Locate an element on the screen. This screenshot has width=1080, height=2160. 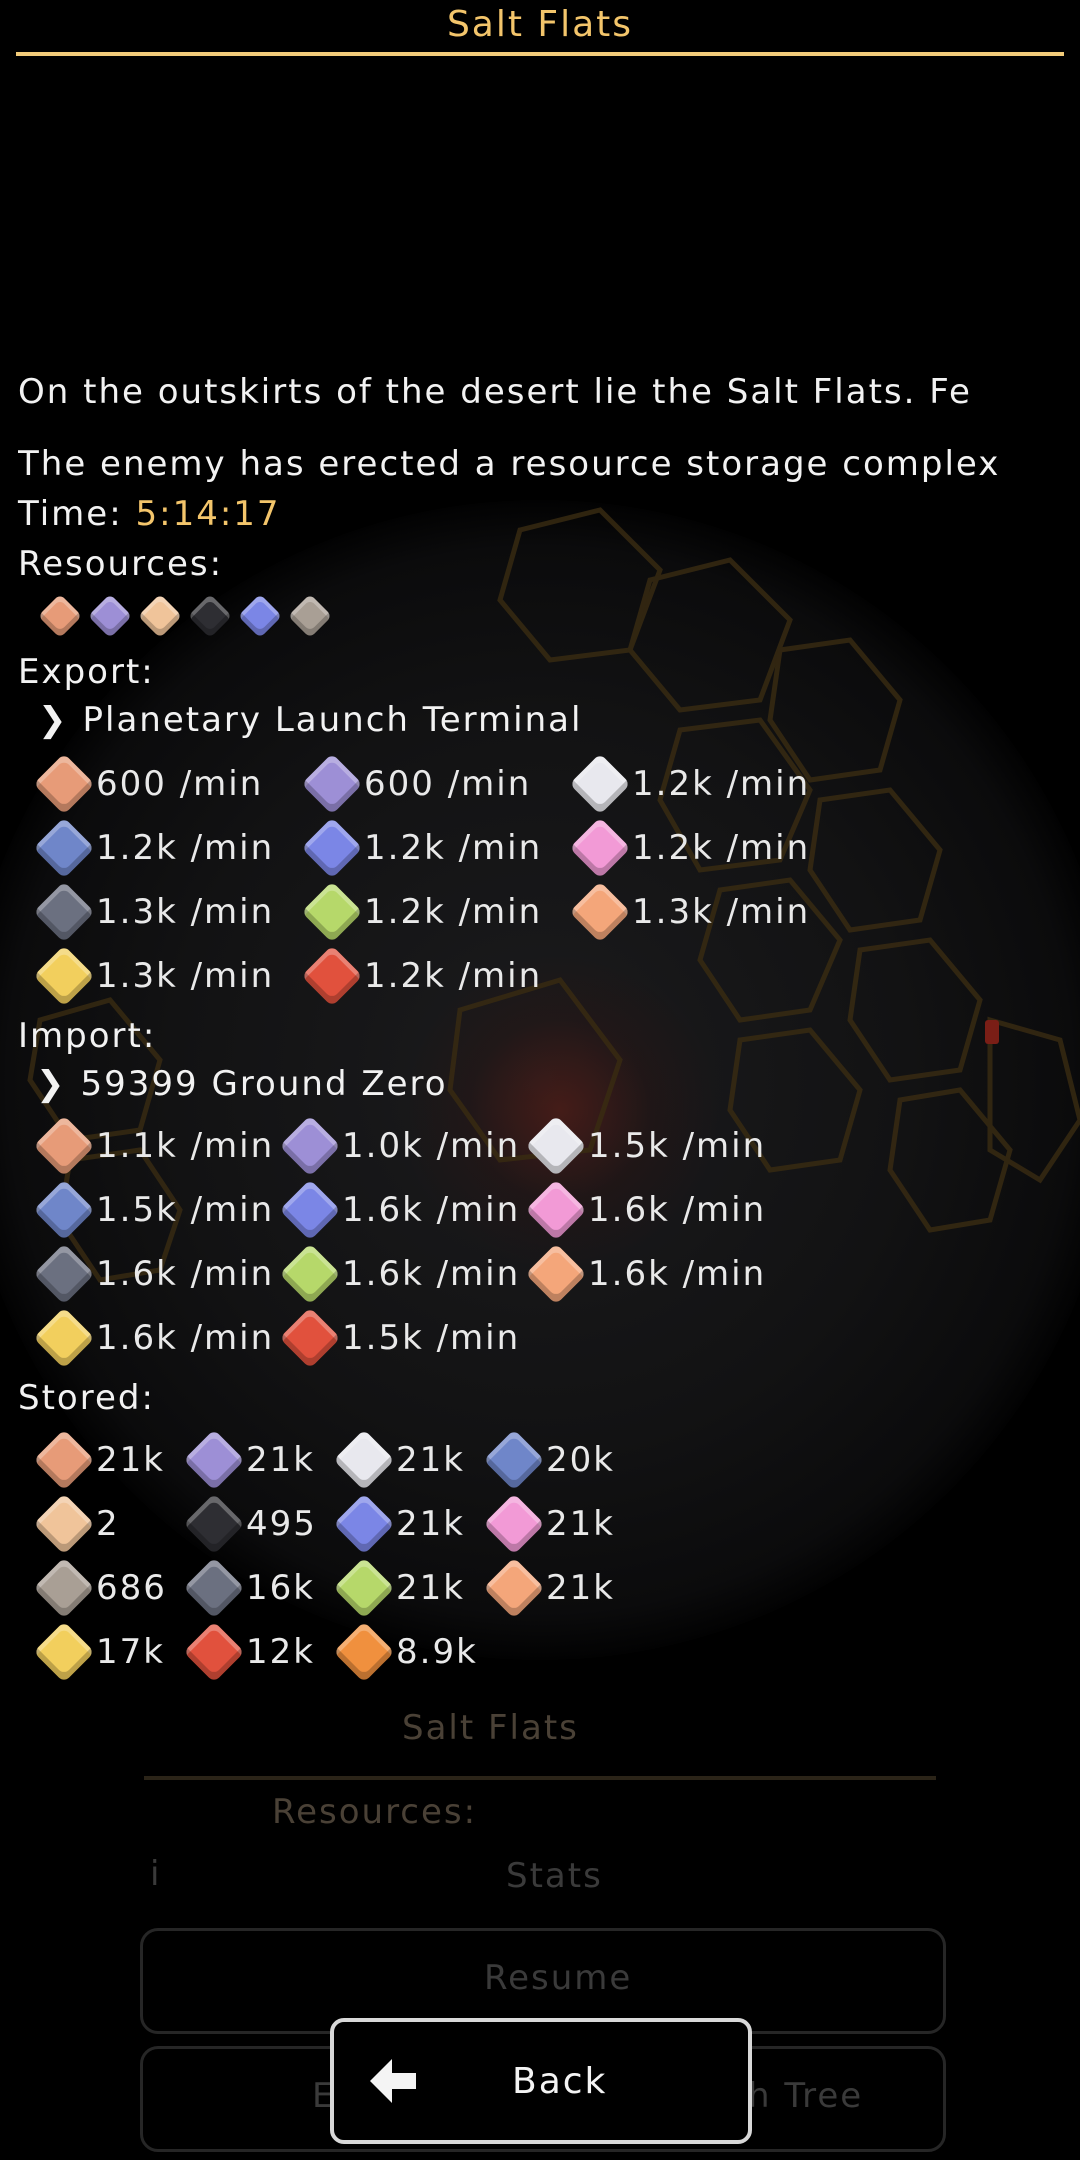
resource-value: 12k is located at coordinates (280, 1652).